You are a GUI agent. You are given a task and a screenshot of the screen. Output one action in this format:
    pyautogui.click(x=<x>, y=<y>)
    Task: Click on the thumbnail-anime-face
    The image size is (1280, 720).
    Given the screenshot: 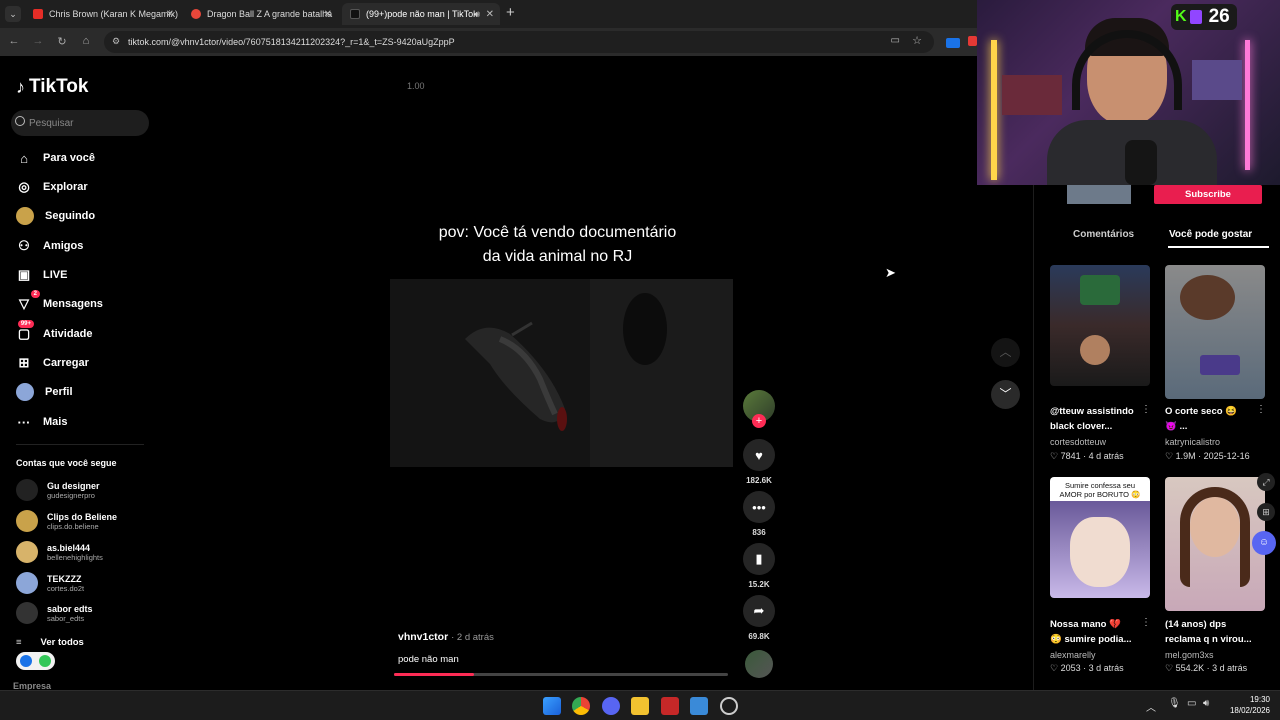 What is the action you would take?
    pyautogui.click(x=1100, y=552)
    